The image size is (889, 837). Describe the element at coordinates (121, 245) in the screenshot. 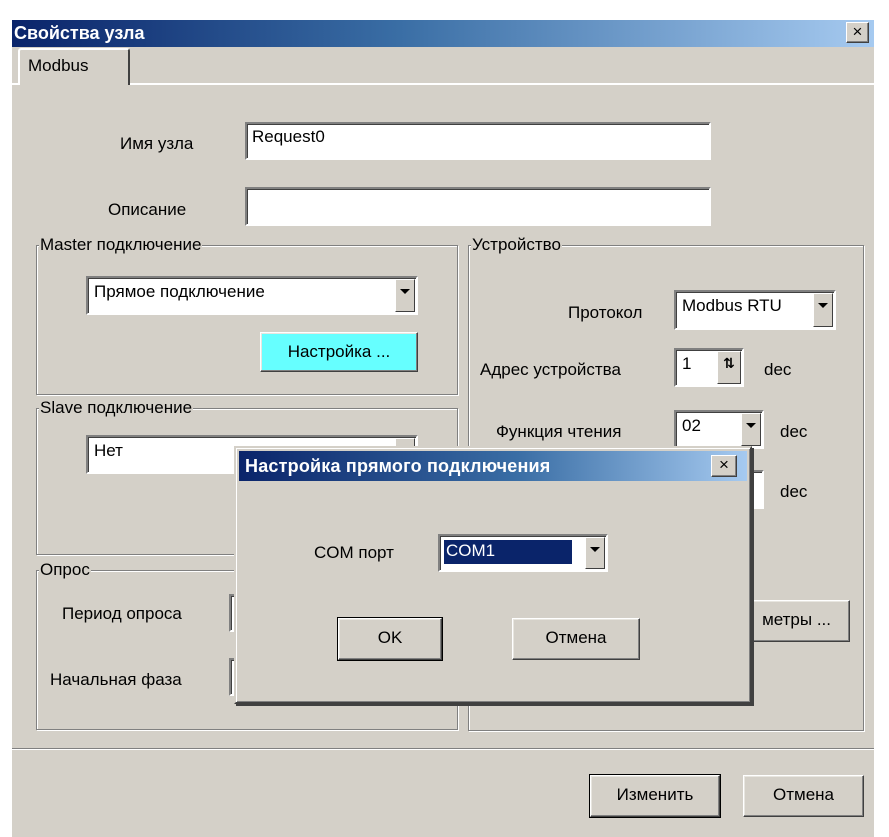

I see `master-connection-legend: Master подключение` at that location.